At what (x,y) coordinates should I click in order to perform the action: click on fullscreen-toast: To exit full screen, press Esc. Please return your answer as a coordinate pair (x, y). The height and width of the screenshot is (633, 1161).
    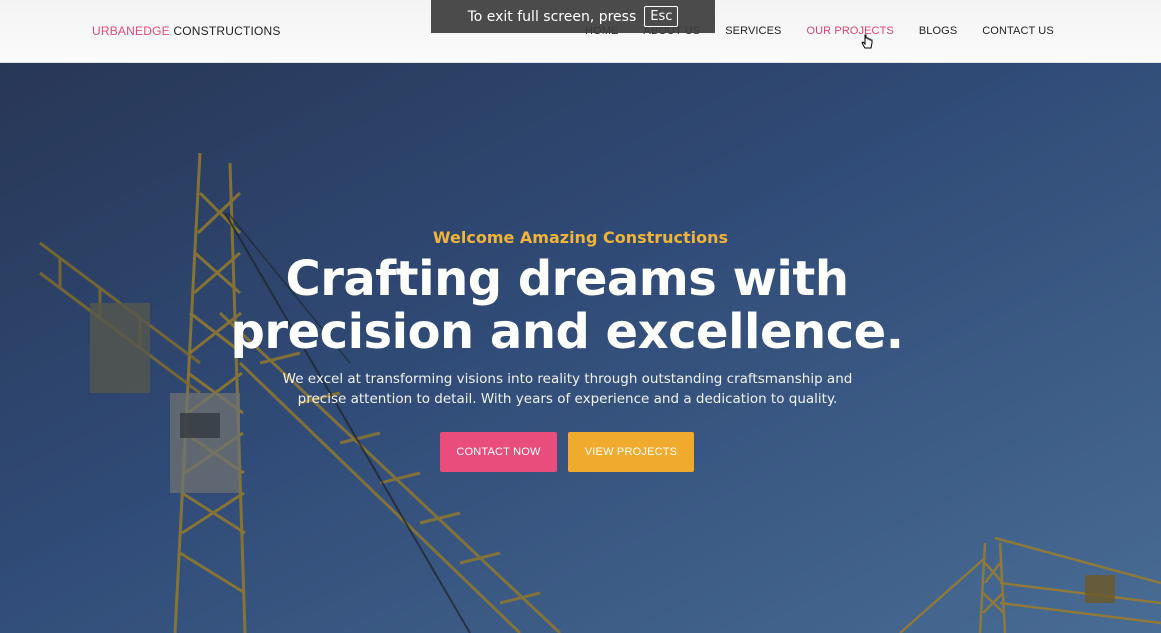
    Looking at the image, I should click on (573, 16).